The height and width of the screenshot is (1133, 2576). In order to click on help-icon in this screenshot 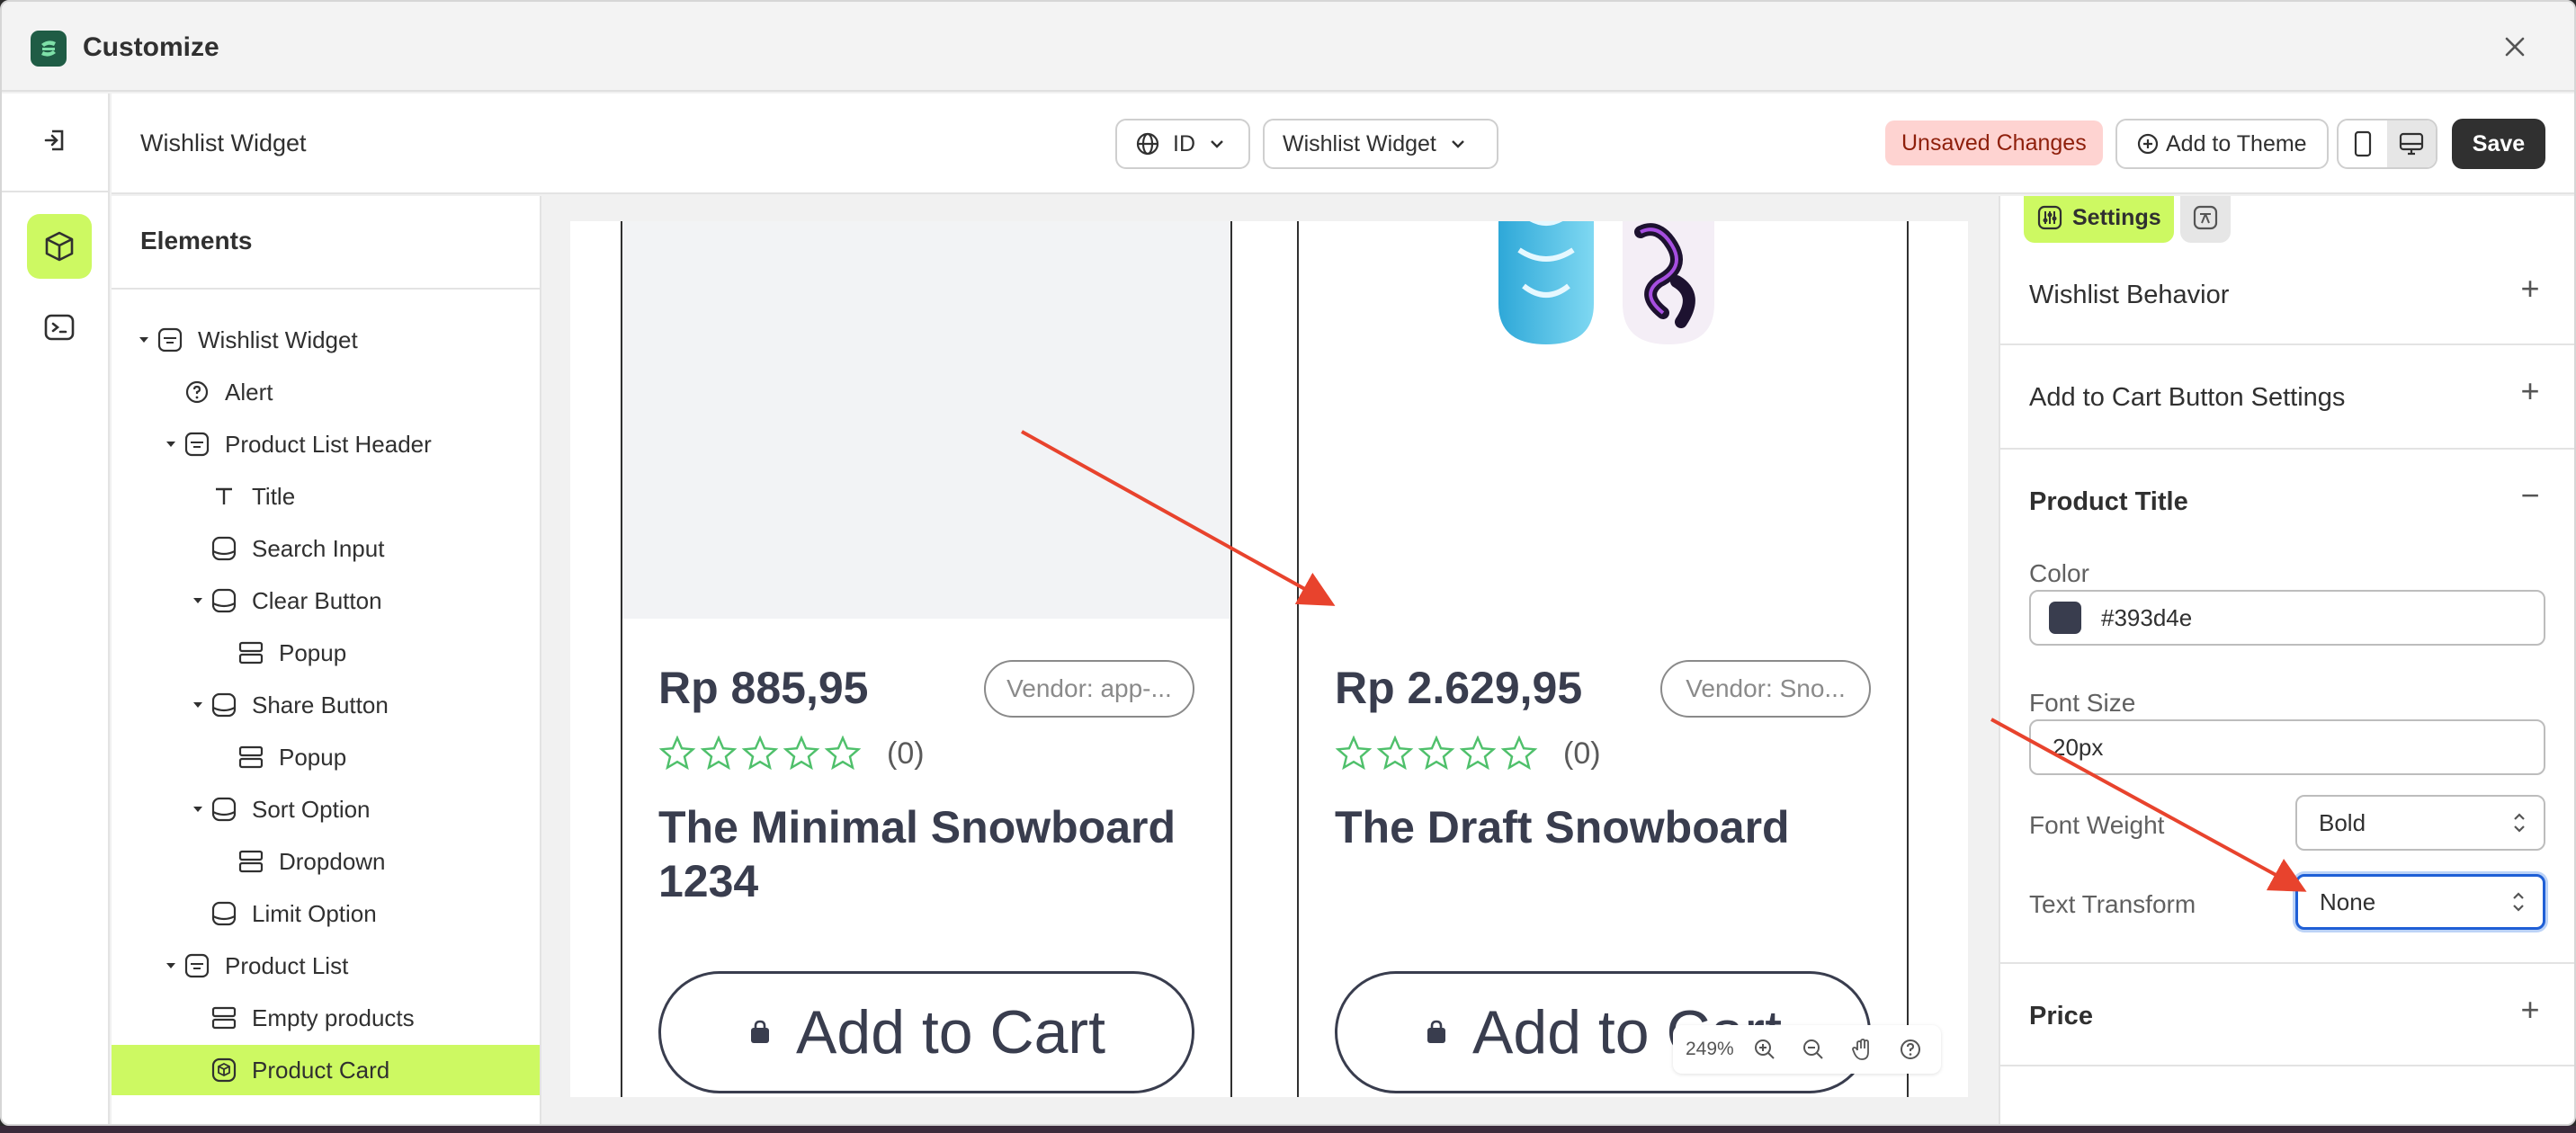, I will do `click(1910, 1049)`.